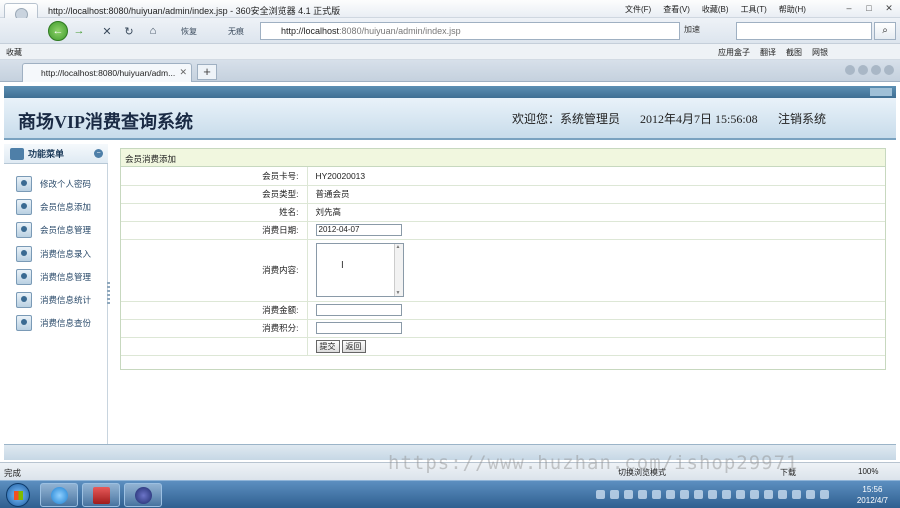 This screenshot has width=900, height=508. What do you see at coordinates (153, 31) in the screenshot?
I see `home-icon: ⌂` at bounding box center [153, 31].